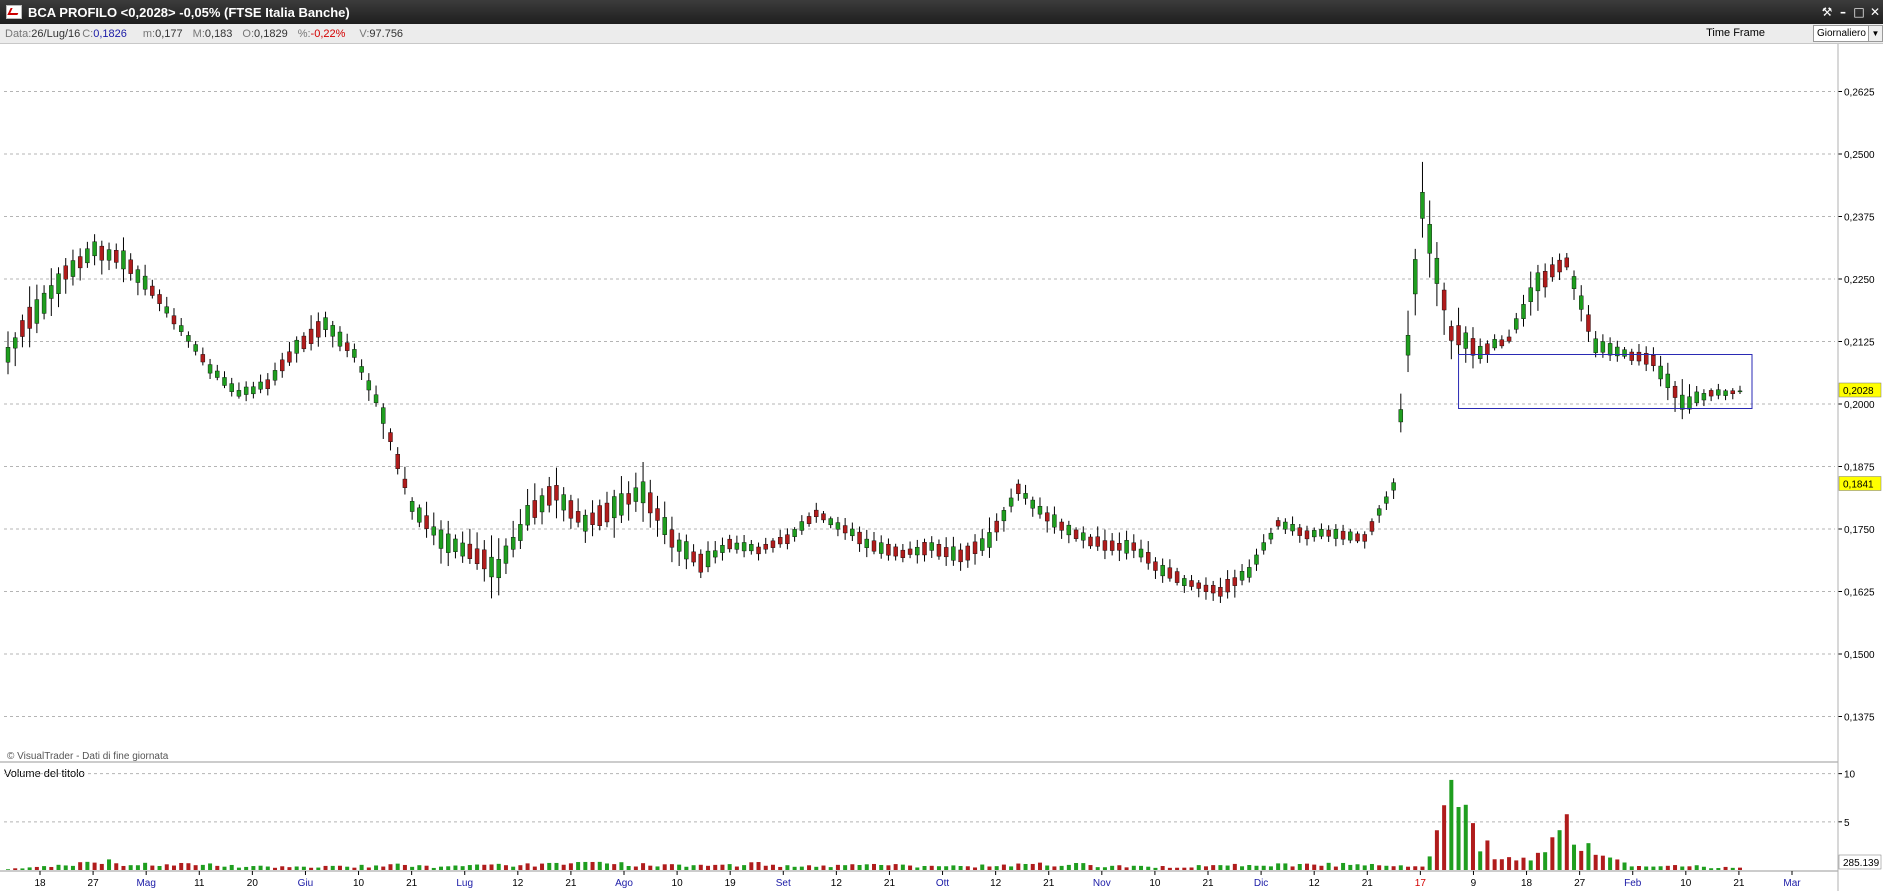  What do you see at coordinates (1859, 343) in the screenshot?
I see `price-tick-label: 0,2125` at bounding box center [1859, 343].